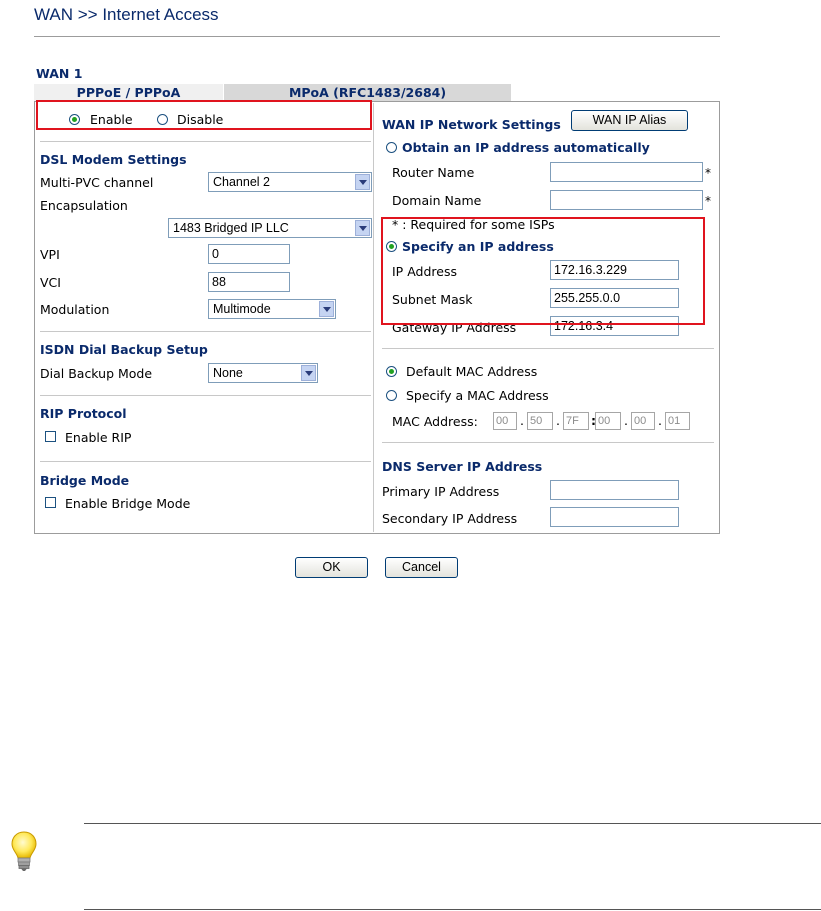 This screenshot has height=911, width=821. I want to click on lightbulb-icon, so click(24, 851).